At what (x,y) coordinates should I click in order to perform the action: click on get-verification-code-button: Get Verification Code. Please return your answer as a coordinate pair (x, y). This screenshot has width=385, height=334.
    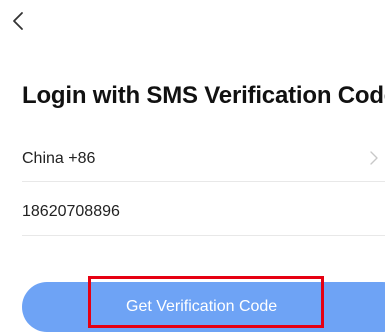
    Looking at the image, I should click on (203, 307).